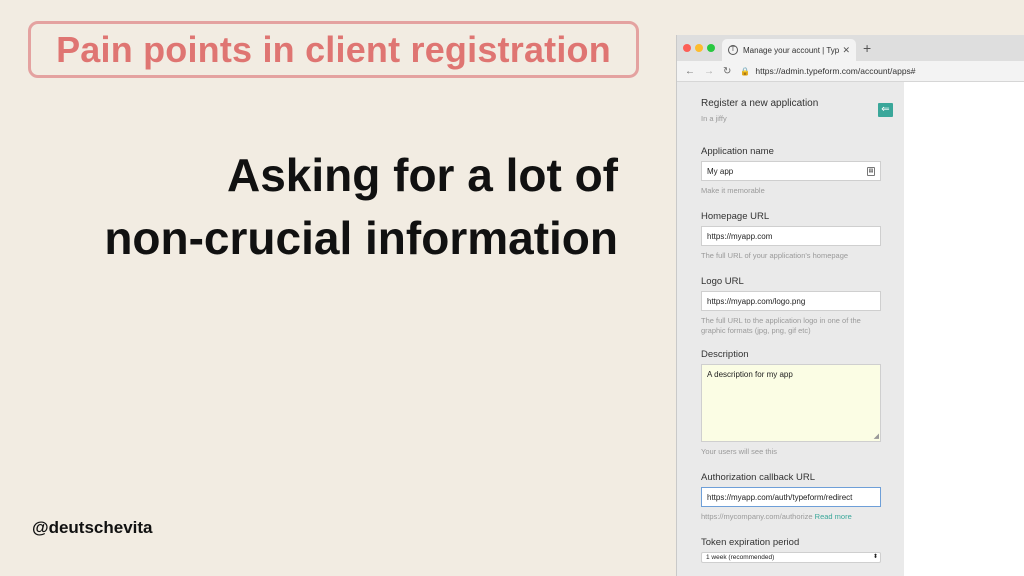  I want to click on slide-title-box: Pain points in client registration, so click(333, 49).